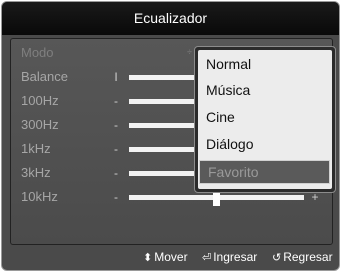 Image resolution: width=341 pixels, height=271 pixels. Describe the element at coordinates (207, 258) in the screenshot. I see `enter-icon: ⏎` at that location.